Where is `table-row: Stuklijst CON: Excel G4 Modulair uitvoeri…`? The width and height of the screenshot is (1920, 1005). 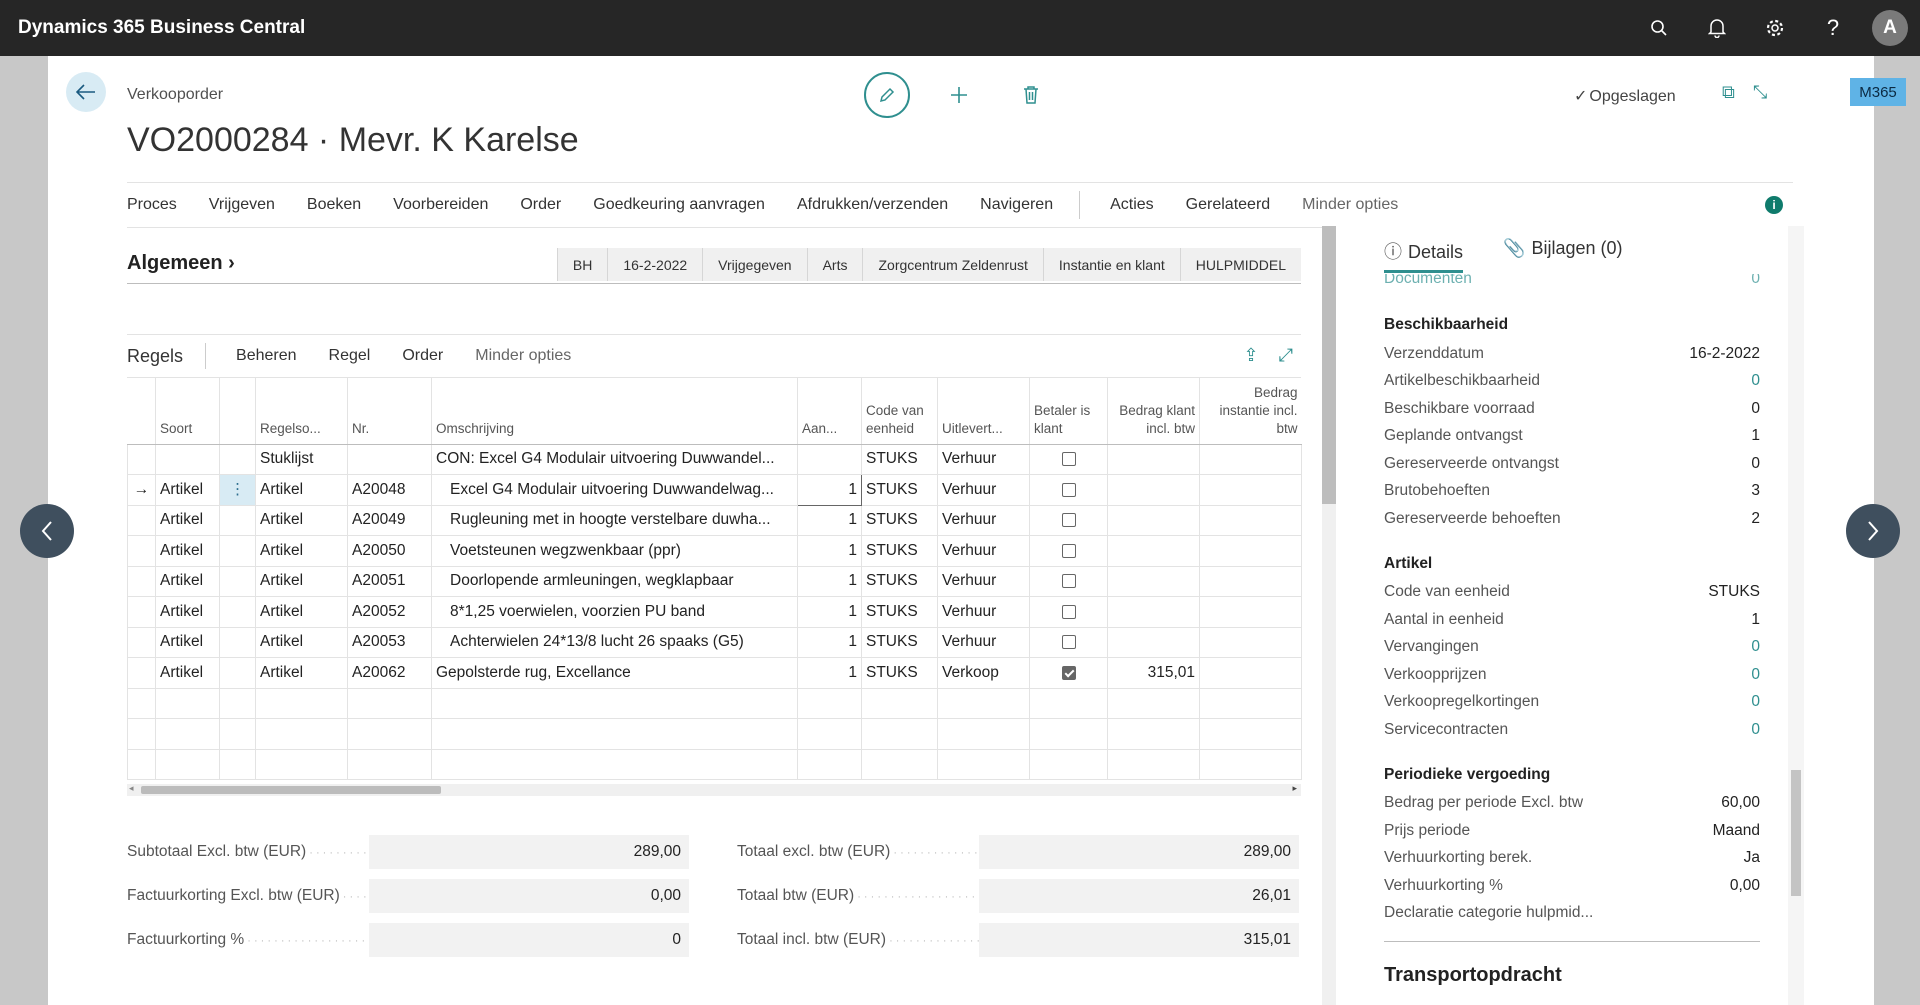
table-row: Stuklijst CON: Excel G4 Modulair uitvoeri… is located at coordinates (714, 459).